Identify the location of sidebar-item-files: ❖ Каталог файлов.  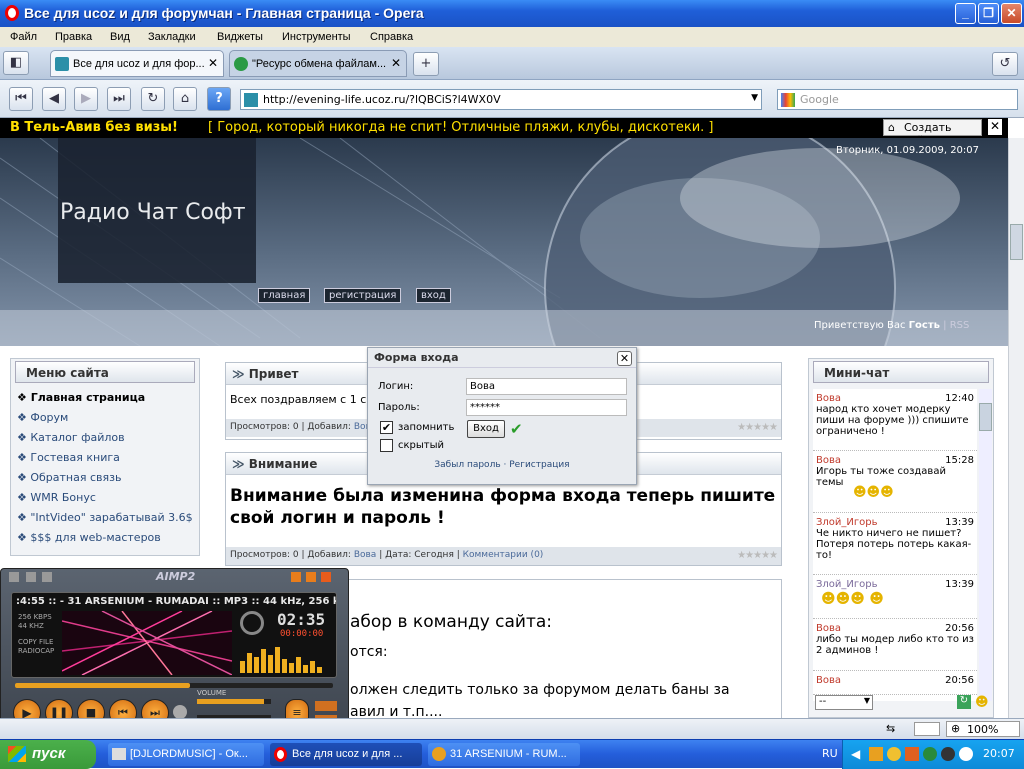
(108, 441).